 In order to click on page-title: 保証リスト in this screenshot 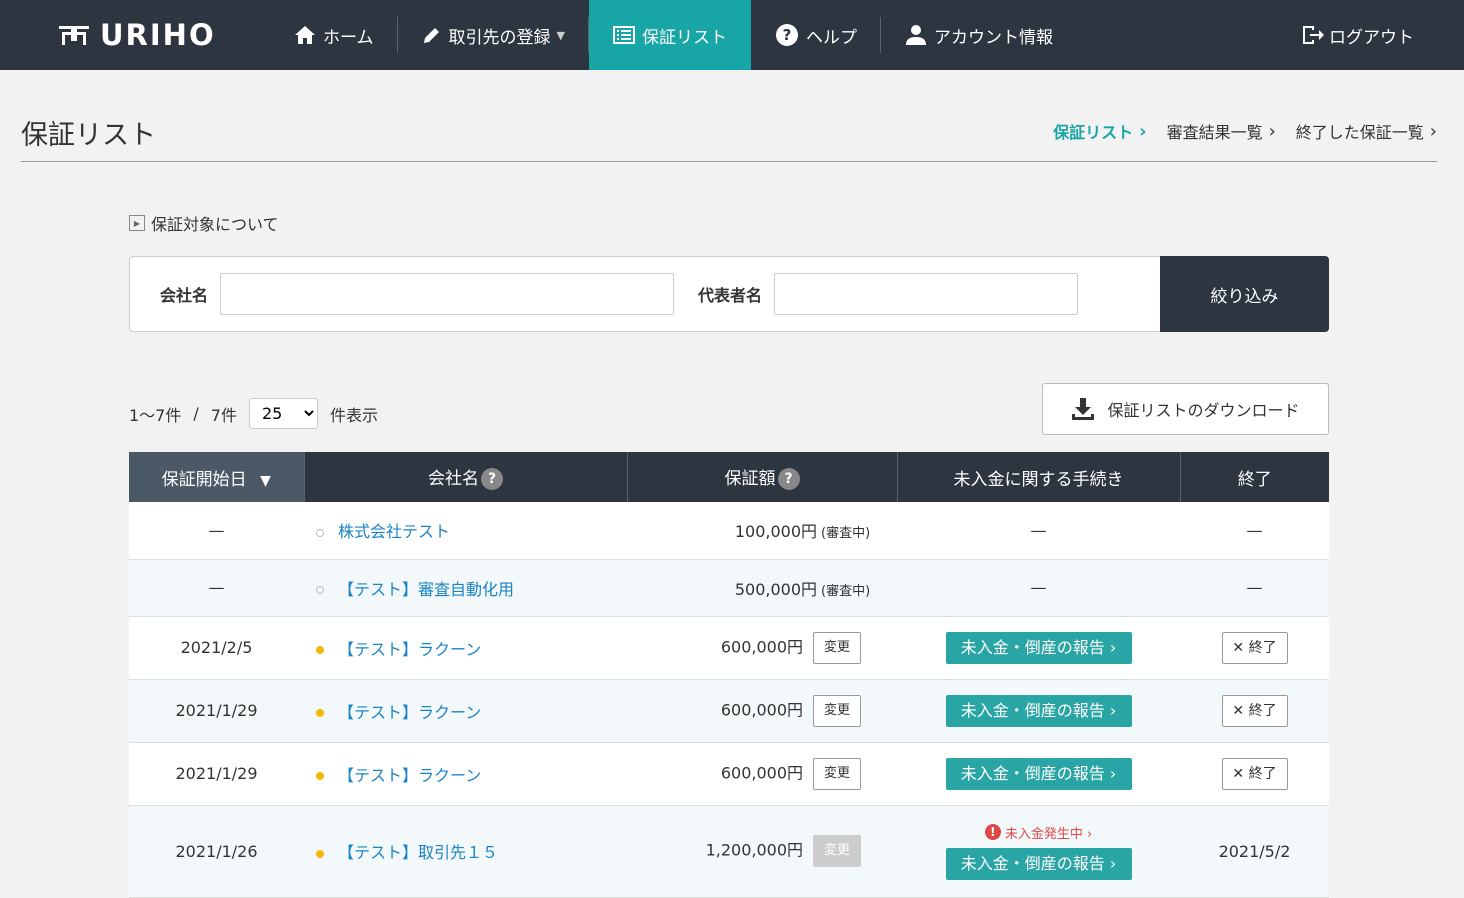, I will do `click(88, 135)`.